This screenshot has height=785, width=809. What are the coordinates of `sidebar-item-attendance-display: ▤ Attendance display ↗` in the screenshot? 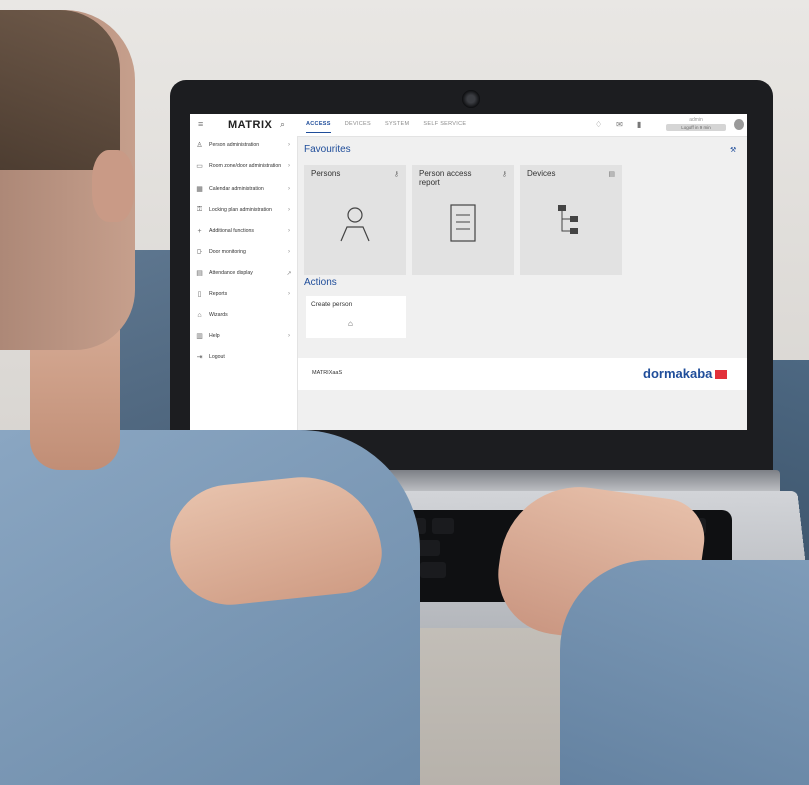 It's located at (243, 273).